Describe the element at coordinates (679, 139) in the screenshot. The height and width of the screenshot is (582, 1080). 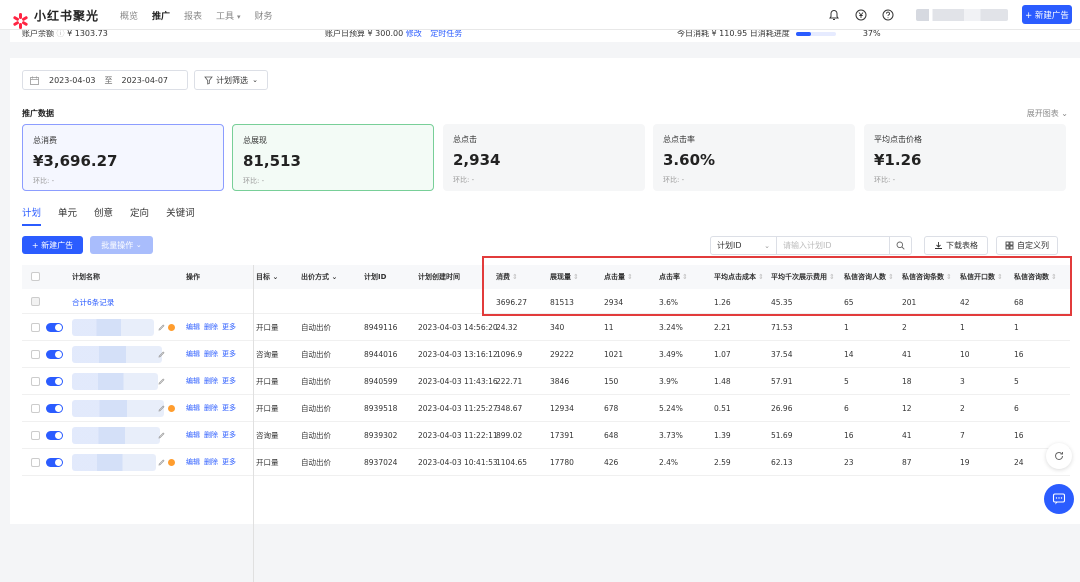
I see `stat-label: 总点击率` at that location.